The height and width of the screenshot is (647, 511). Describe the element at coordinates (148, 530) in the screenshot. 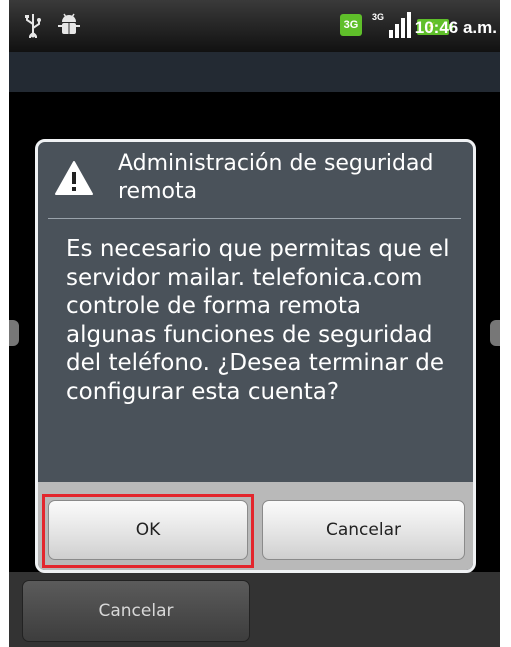

I see `ok-button: OK` at that location.